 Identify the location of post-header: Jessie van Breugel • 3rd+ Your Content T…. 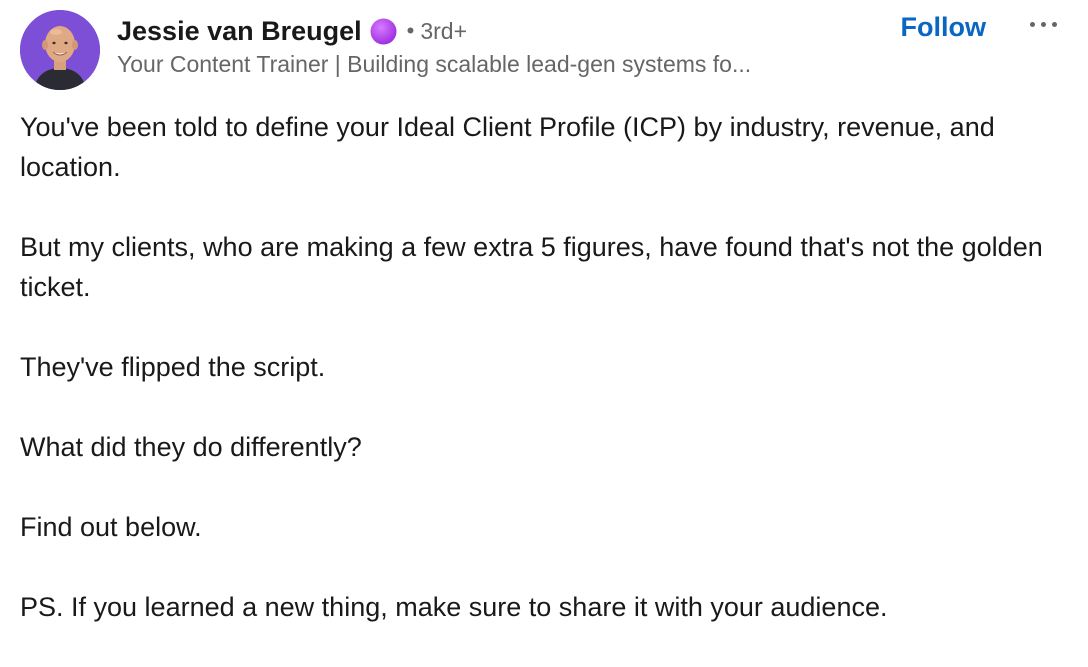
(544, 50).